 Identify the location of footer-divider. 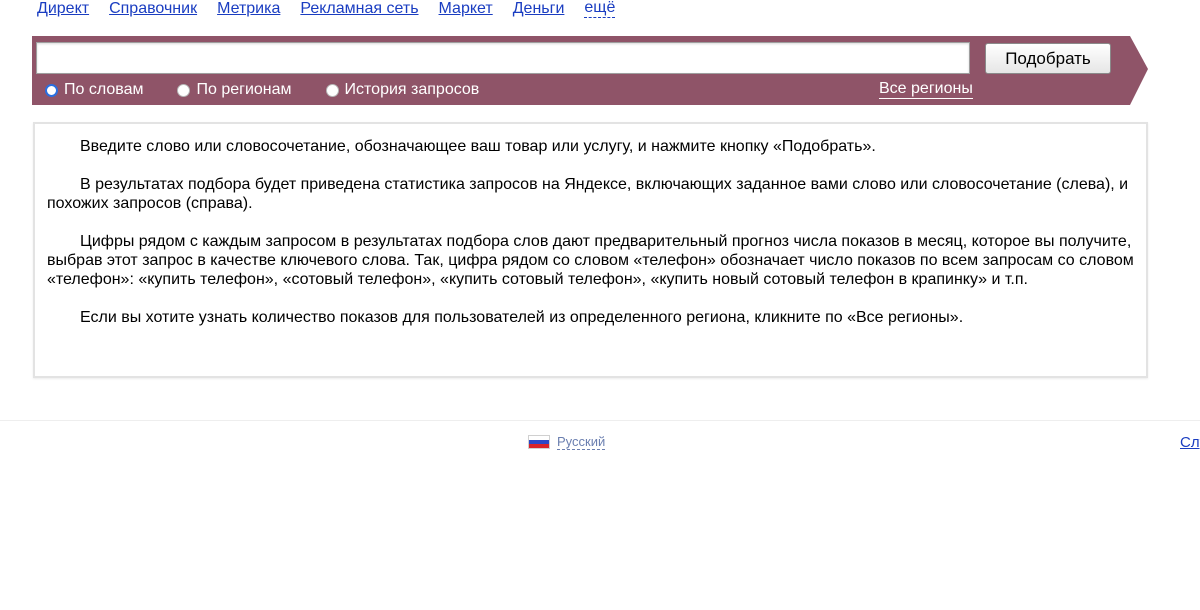
(600, 420).